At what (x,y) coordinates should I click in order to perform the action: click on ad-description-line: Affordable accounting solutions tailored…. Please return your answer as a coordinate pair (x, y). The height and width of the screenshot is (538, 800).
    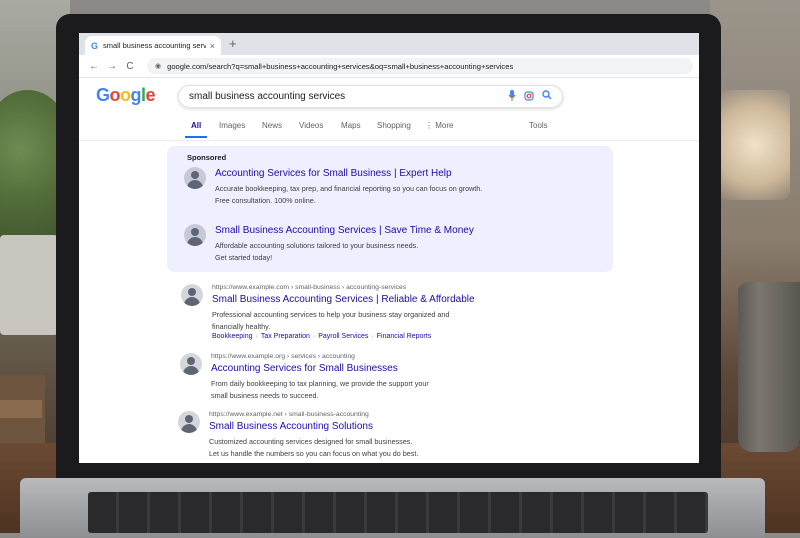
    Looking at the image, I should click on (317, 245).